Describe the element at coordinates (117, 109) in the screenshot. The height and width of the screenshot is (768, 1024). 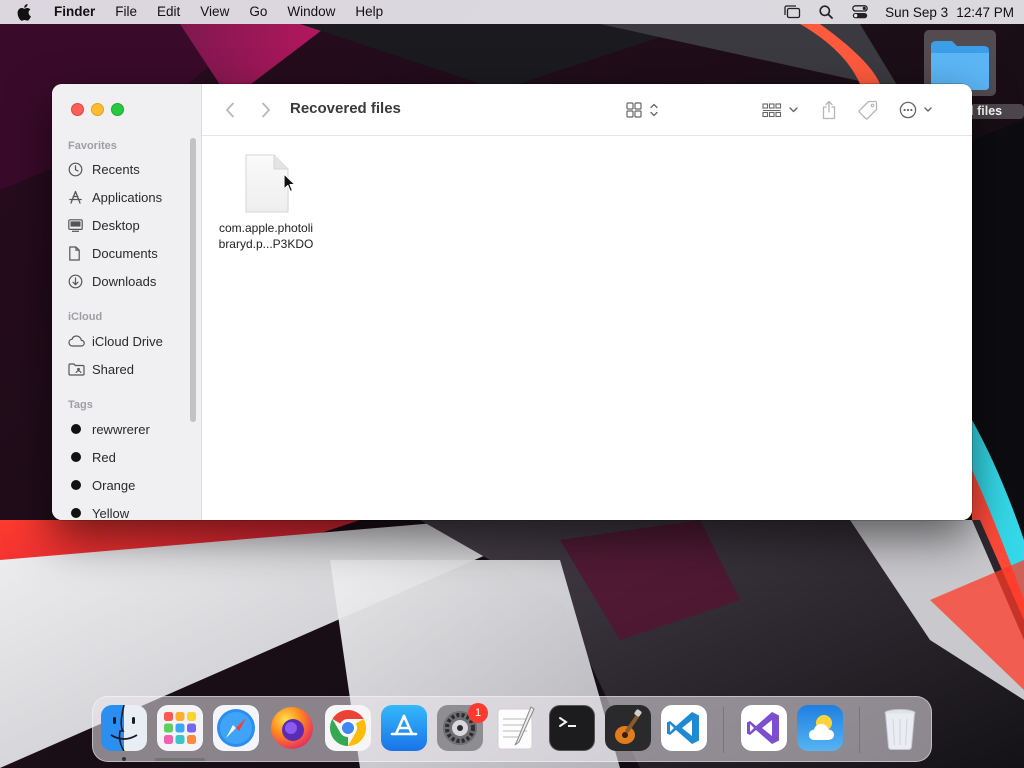
I see `window-zoom-button` at that location.